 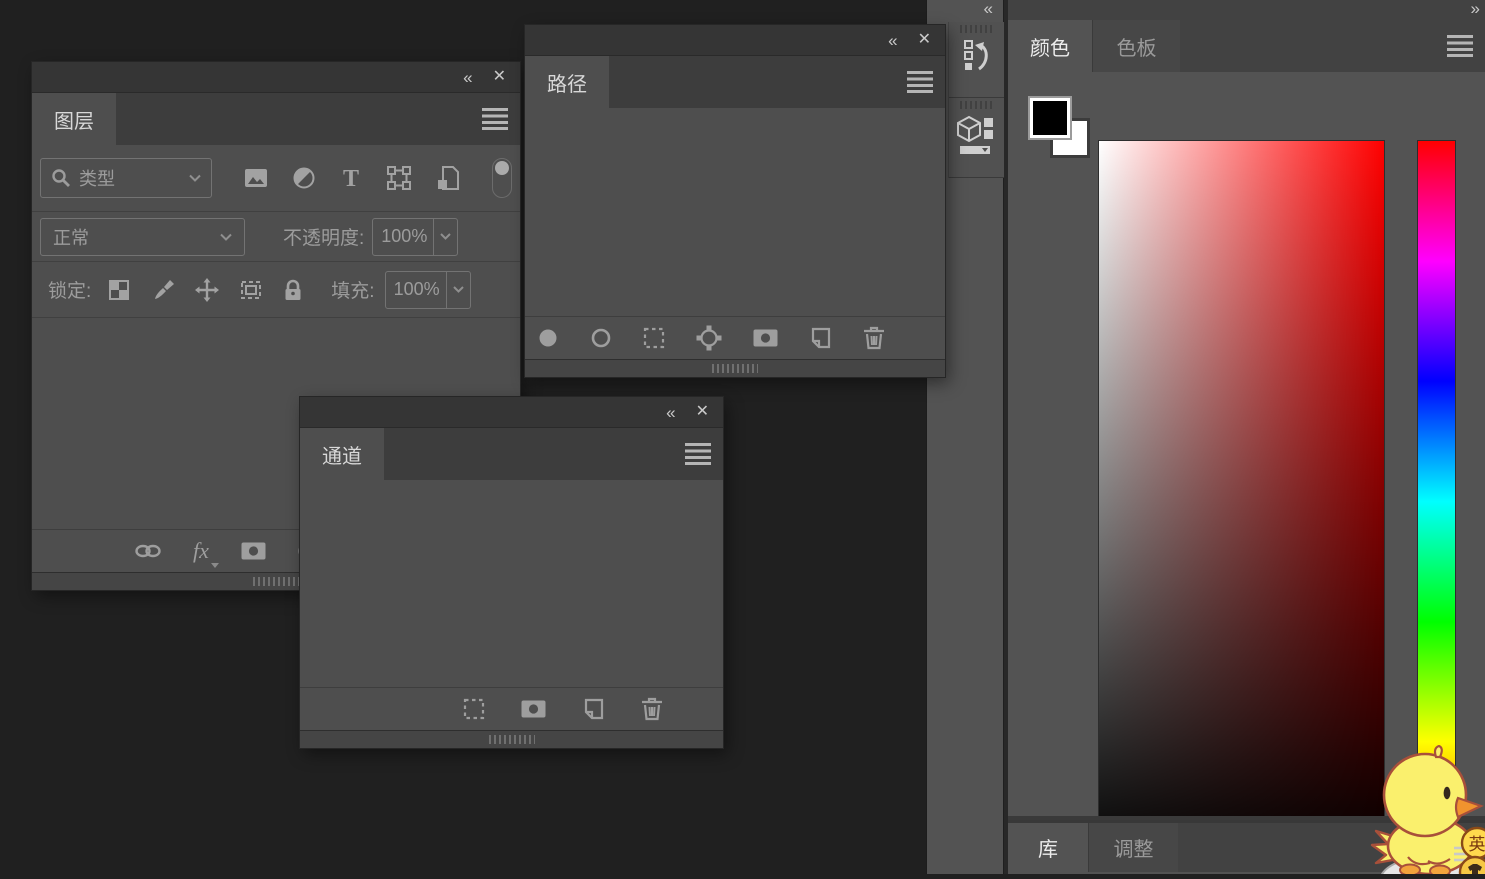 What do you see at coordinates (765, 338) in the screenshot?
I see `add-mask-icon` at bounding box center [765, 338].